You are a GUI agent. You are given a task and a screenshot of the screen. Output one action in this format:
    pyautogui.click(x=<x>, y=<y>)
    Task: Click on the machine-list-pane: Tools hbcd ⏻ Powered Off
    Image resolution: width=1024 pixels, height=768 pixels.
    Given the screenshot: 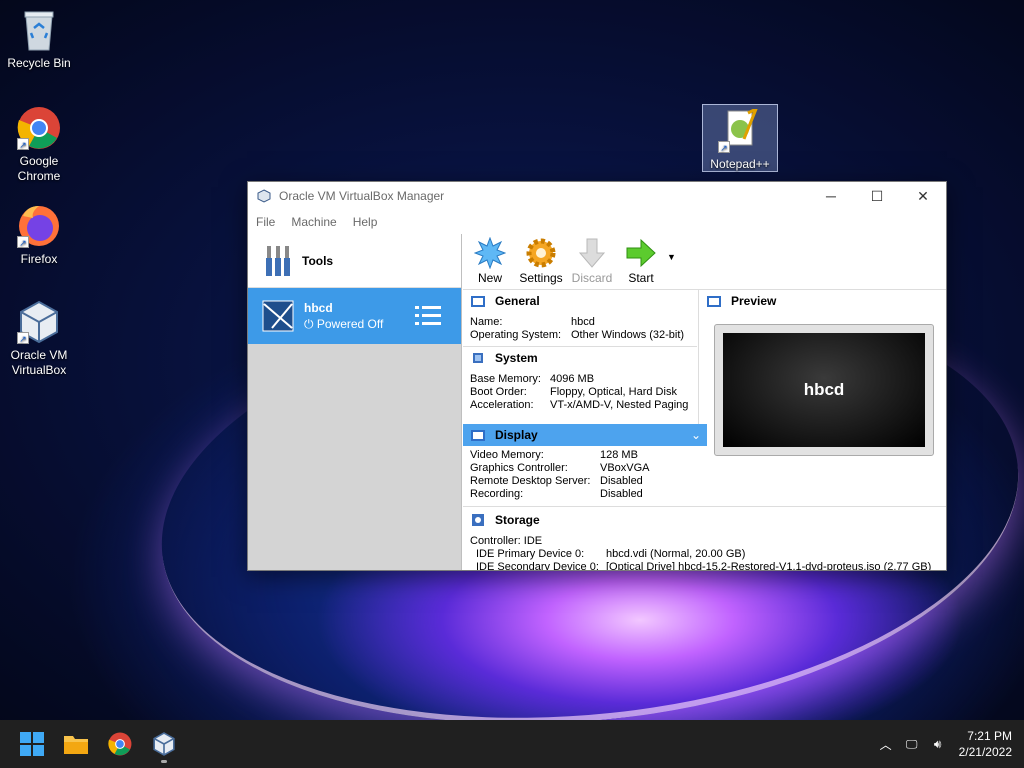 What is the action you would take?
    pyautogui.click(x=355, y=402)
    